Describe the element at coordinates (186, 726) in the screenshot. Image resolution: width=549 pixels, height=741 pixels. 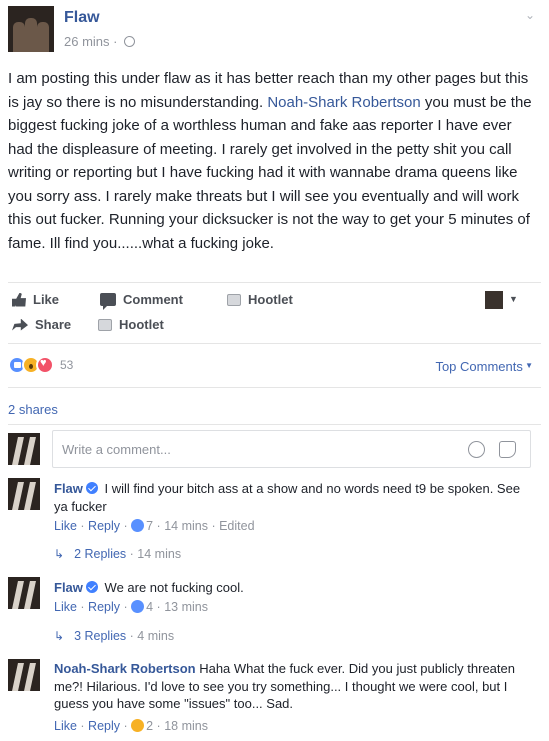
I see `comment-time: 18 mins` at that location.